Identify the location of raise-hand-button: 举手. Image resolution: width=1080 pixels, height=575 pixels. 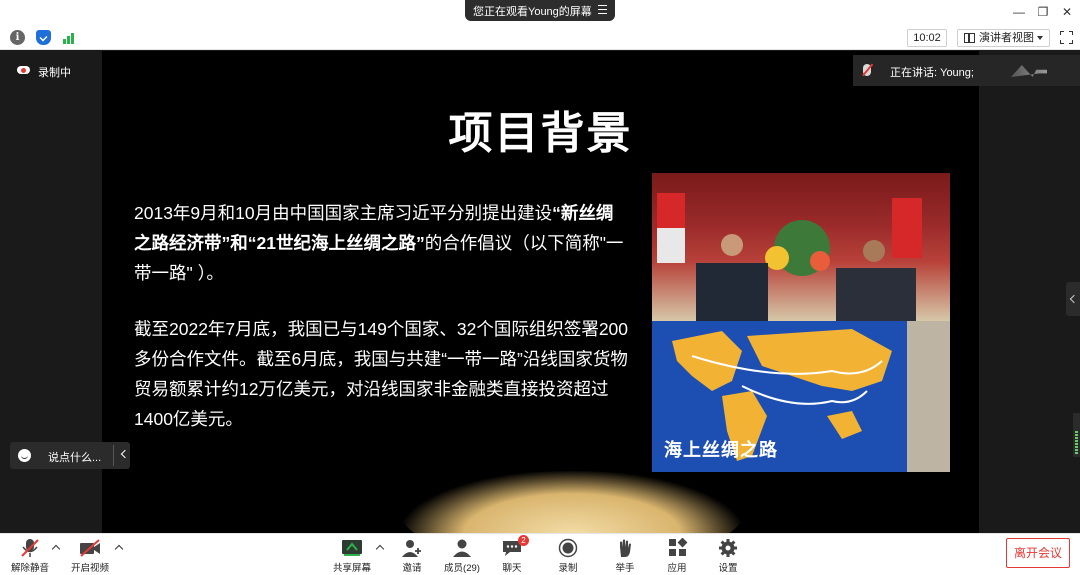
(625, 556).